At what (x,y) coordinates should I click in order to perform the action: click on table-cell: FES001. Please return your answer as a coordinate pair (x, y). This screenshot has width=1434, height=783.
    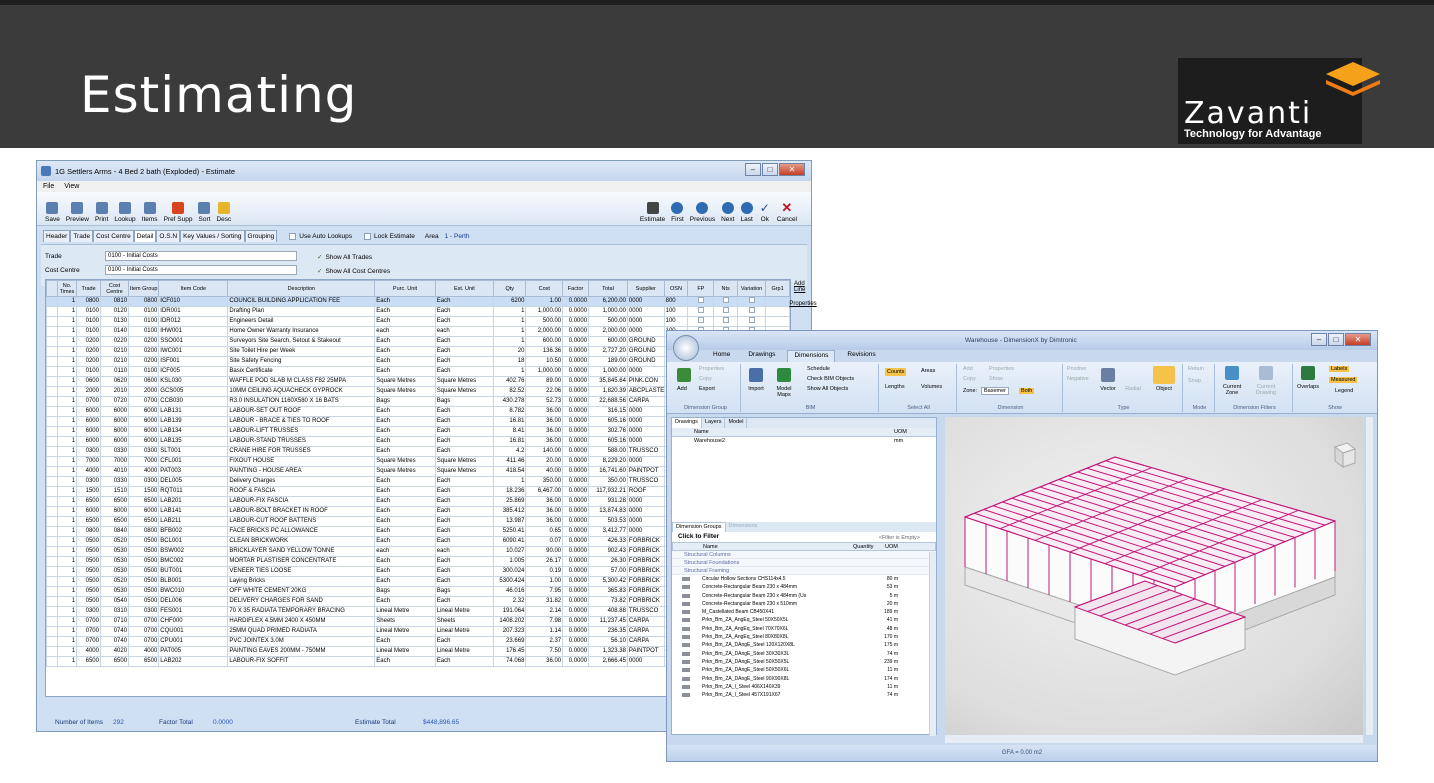
    Looking at the image, I should click on (193, 611).